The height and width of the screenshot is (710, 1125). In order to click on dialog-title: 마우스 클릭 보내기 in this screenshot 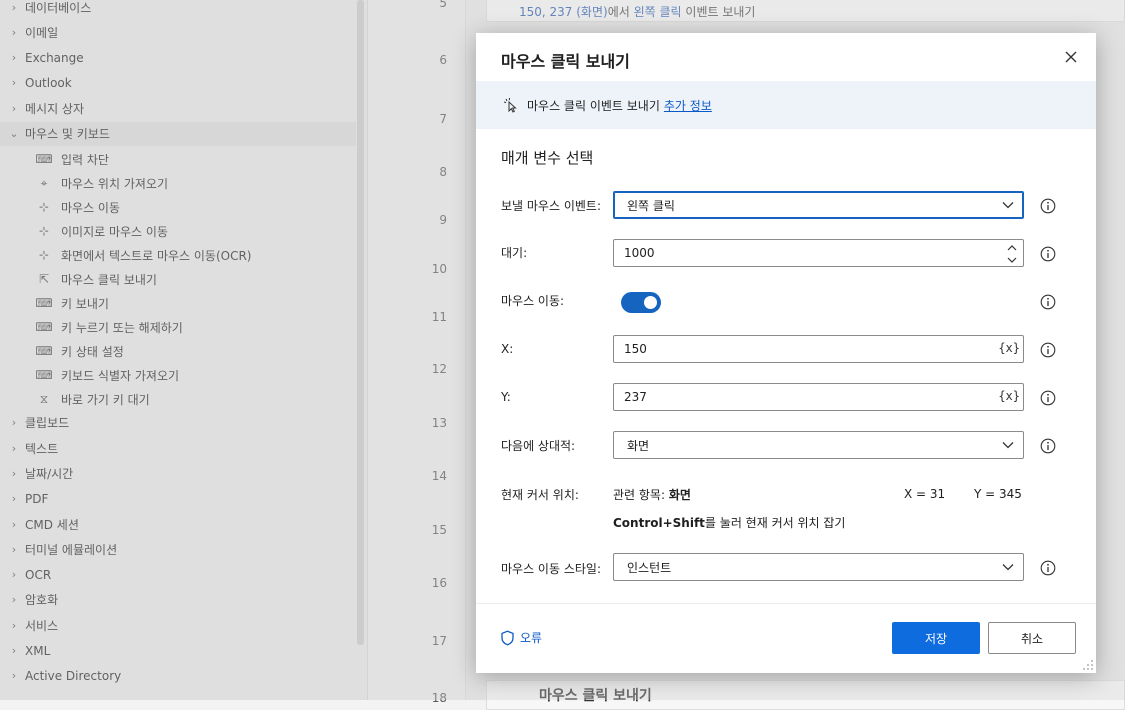, I will do `click(565, 61)`.